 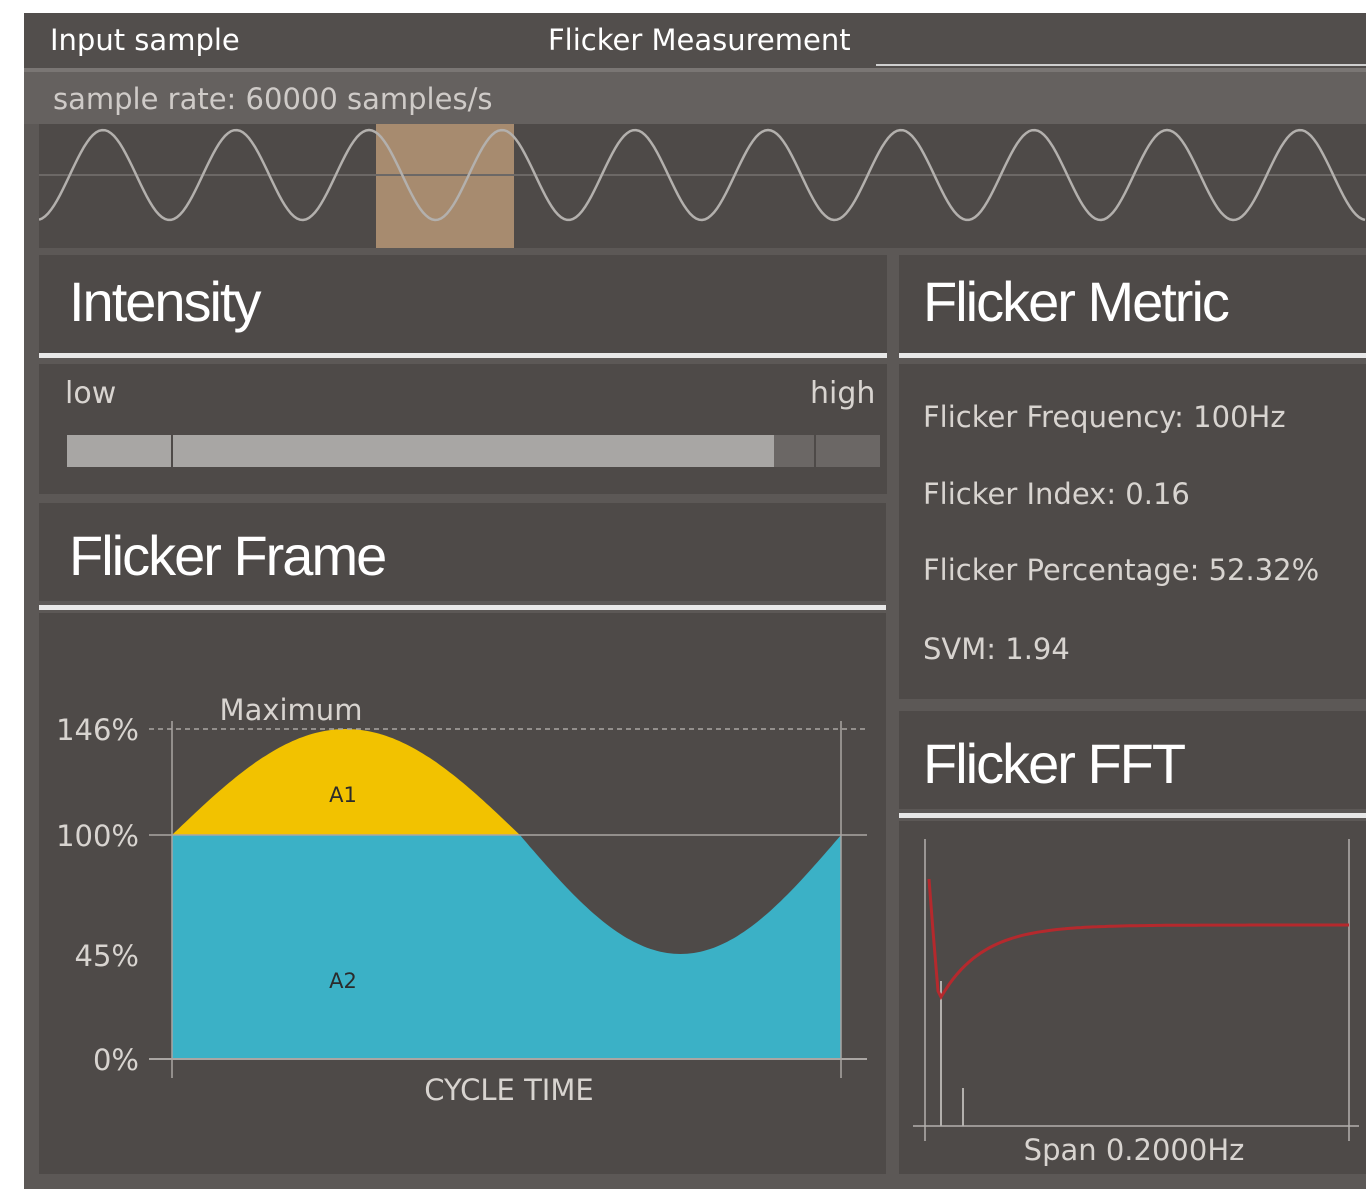 What do you see at coordinates (843, 393) in the screenshot?
I see `intensity-high-label: high` at bounding box center [843, 393].